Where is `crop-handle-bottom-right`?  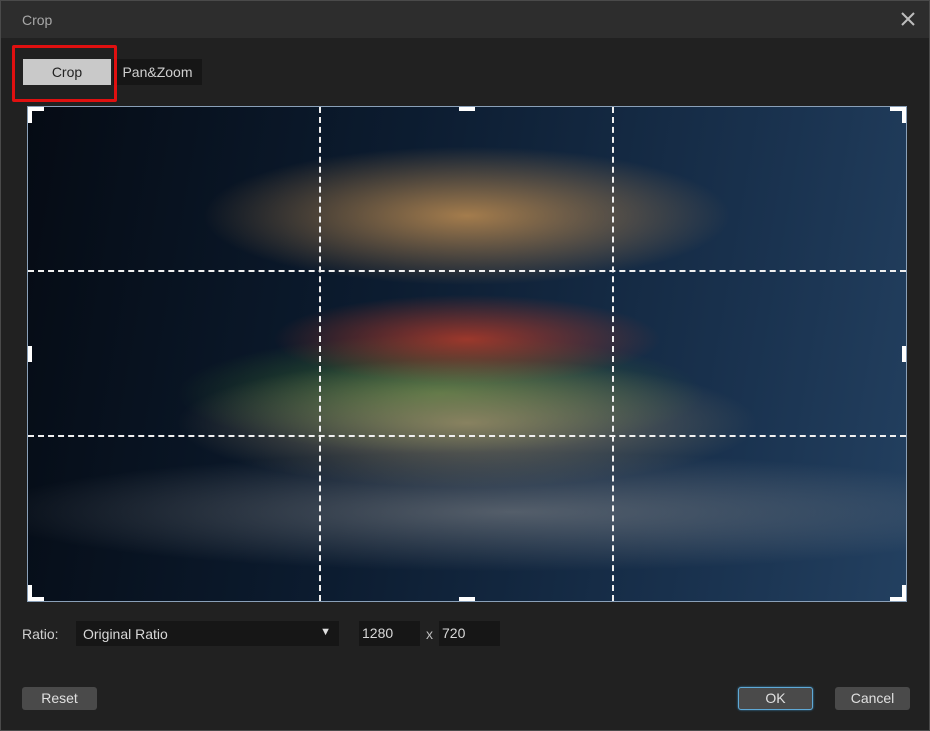
crop-handle-bottom-right is located at coordinates (904, 593).